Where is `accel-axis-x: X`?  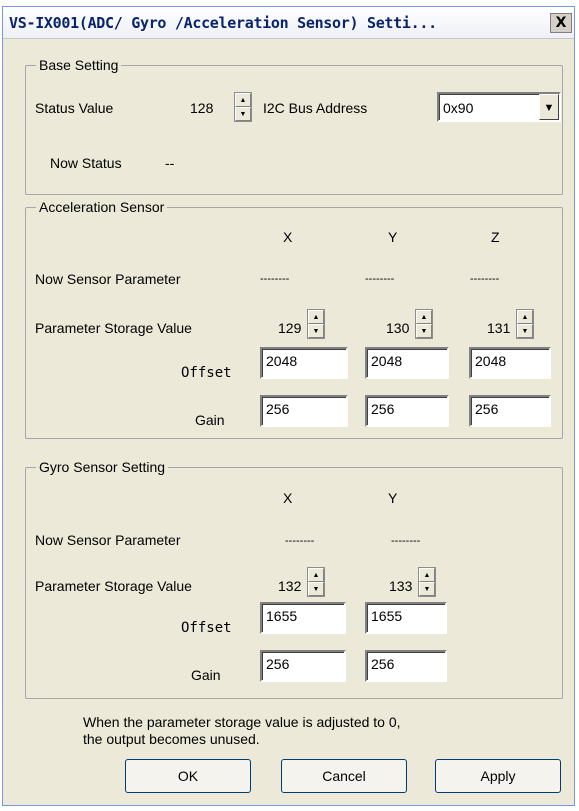
accel-axis-x: X is located at coordinates (288, 237).